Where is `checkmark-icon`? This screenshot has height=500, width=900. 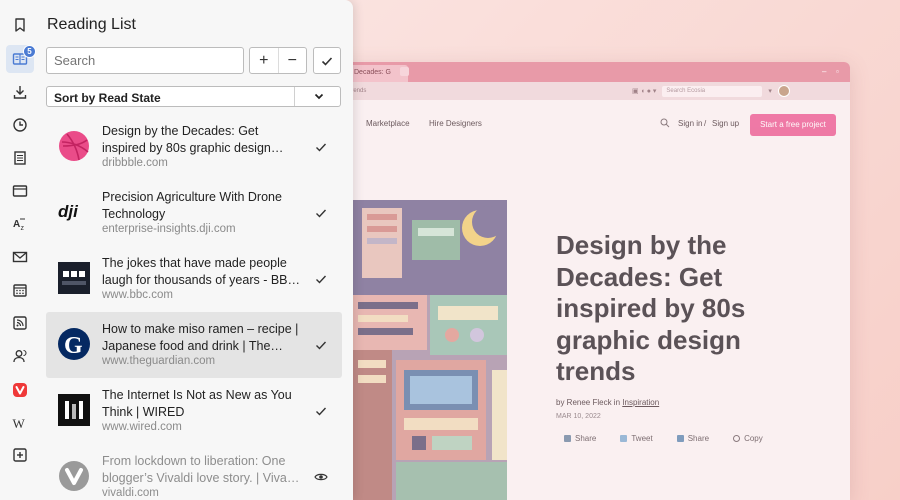 checkmark-icon is located at coordinates (327, 61).